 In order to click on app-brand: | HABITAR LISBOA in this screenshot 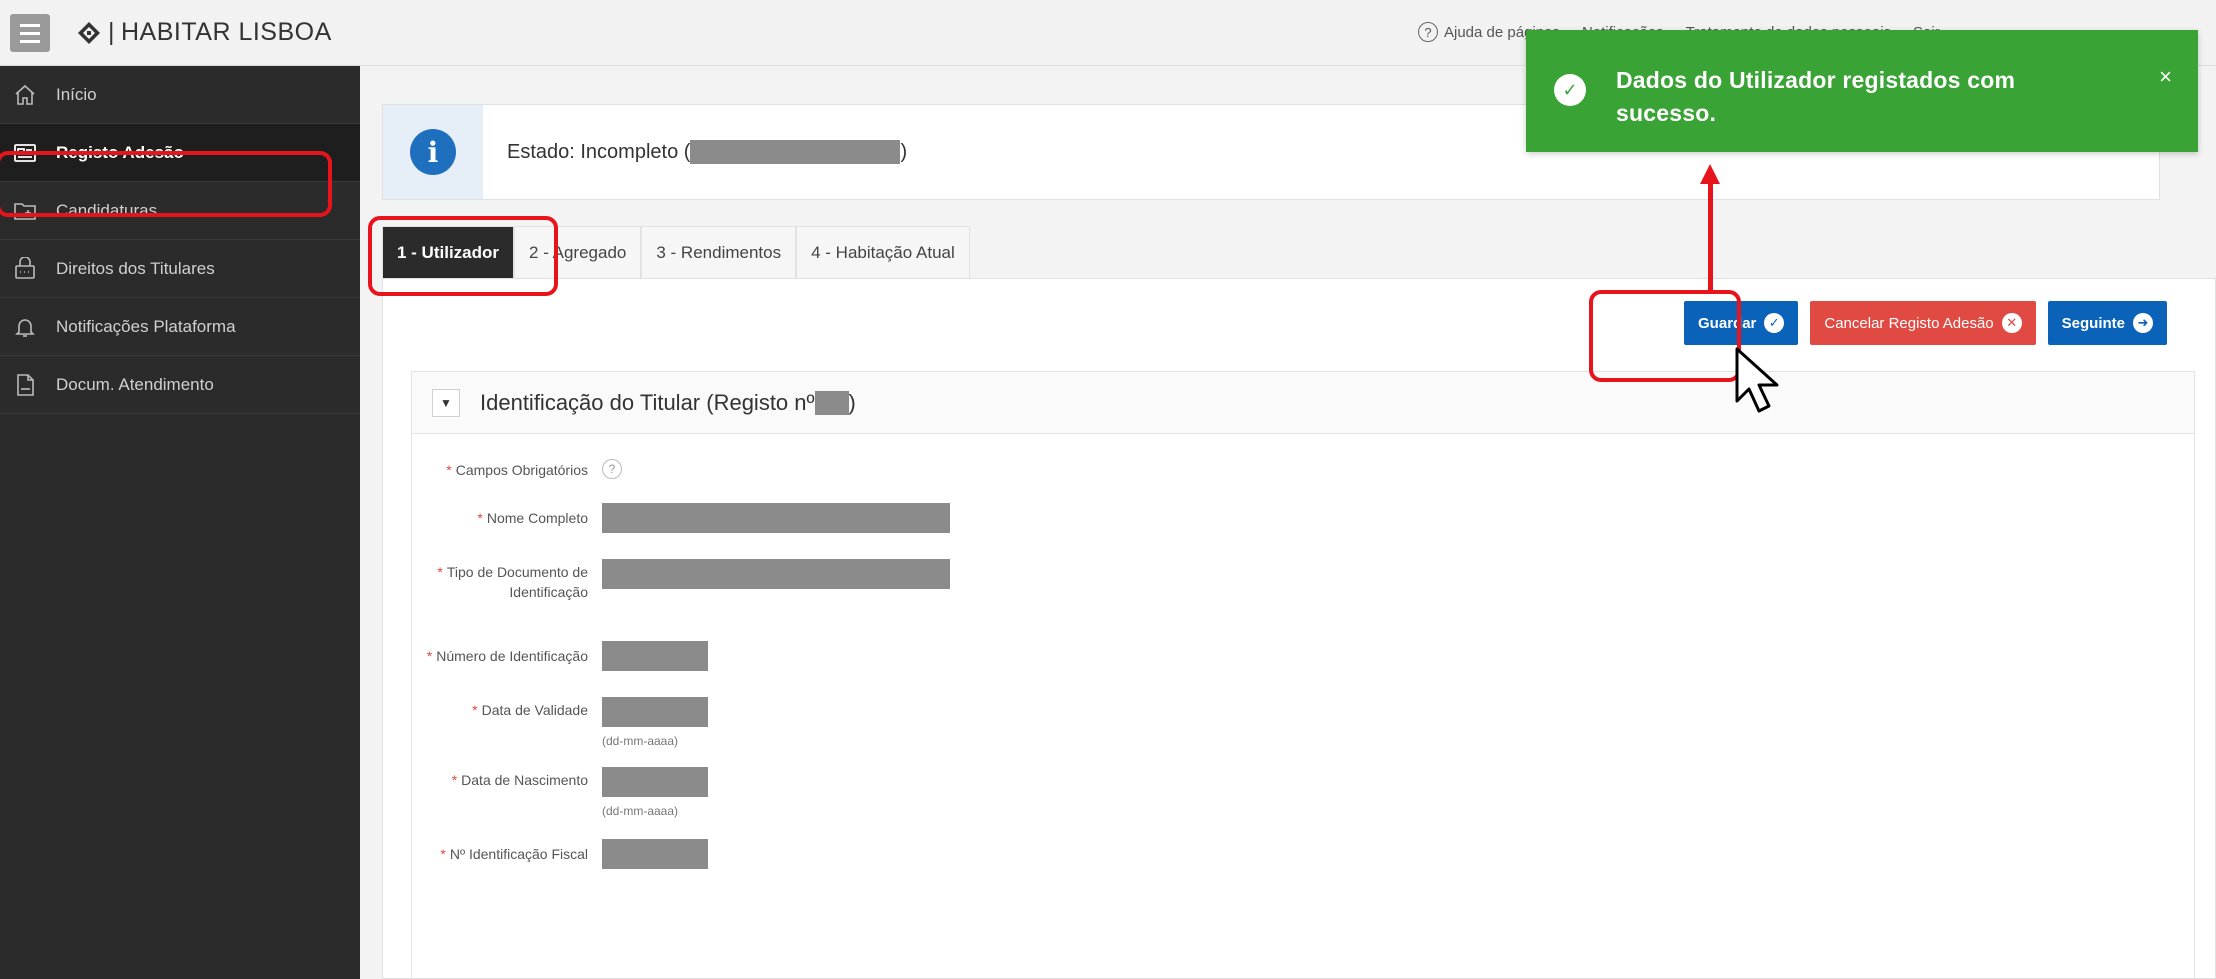, I will do `click(204, 32)`.